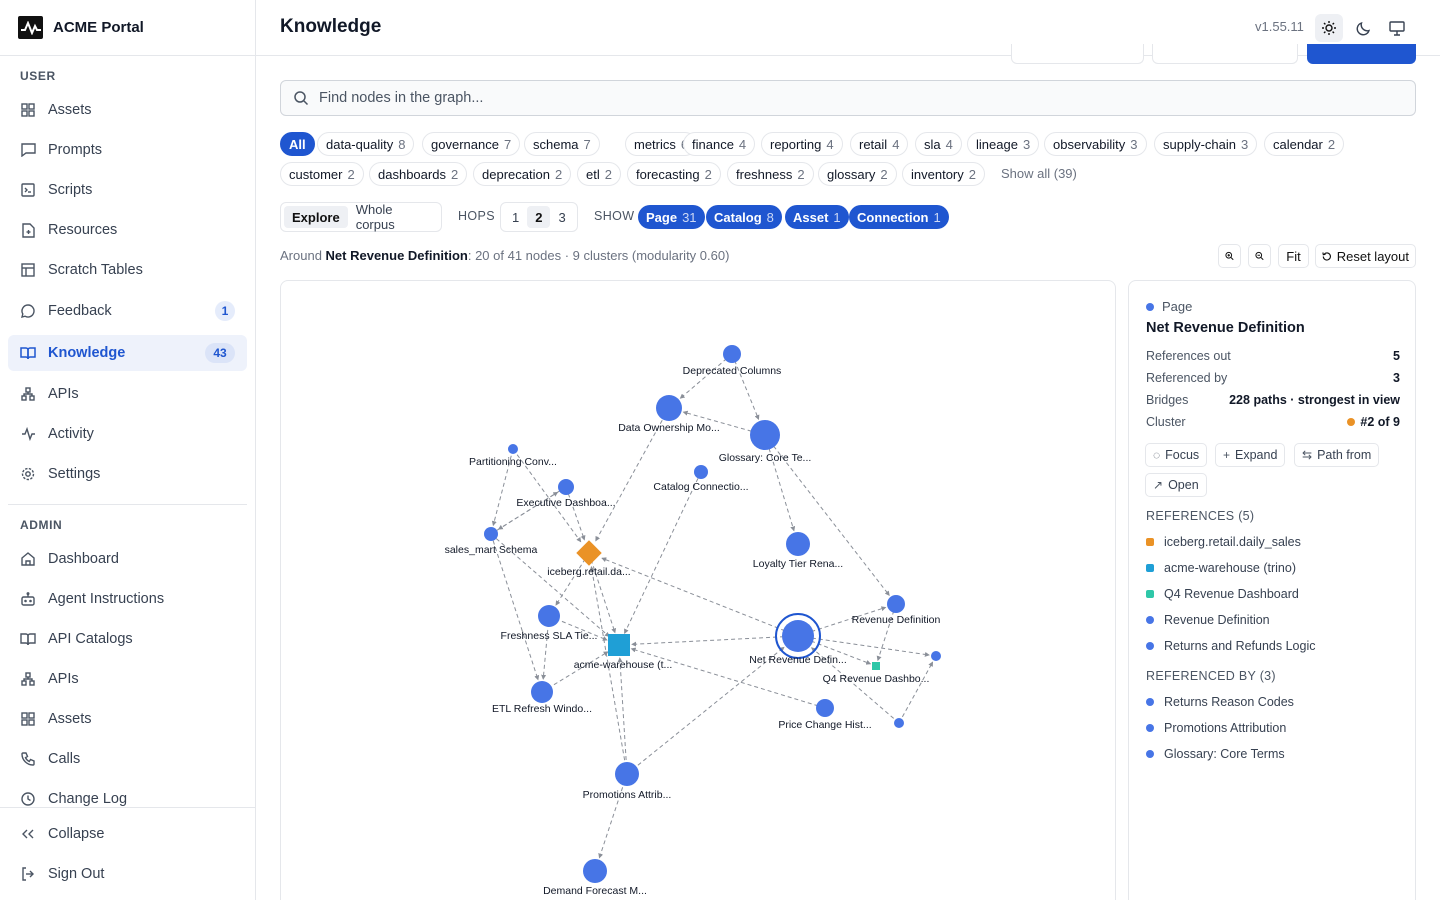 This screenshot has width=1440, height=900. What do you see at coordinates (418, 174) in the screenshot?
I see `tag-chip-dashboards: dashboards 2` at bounding box center [418, 174].